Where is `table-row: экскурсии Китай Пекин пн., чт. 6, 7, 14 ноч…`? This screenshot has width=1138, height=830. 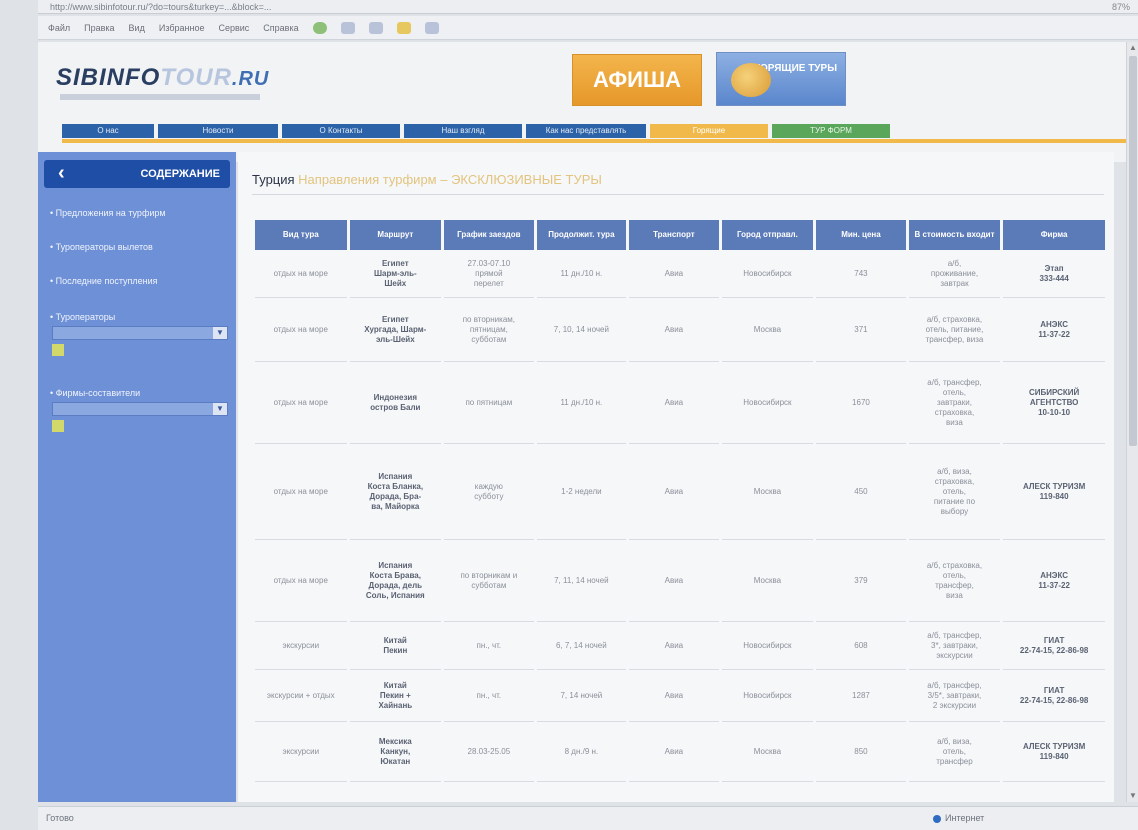
table-row: экскурсии Китай Пекин пн., чт. 6, 7, 14 ноч… is located at coordinates (680, 646).